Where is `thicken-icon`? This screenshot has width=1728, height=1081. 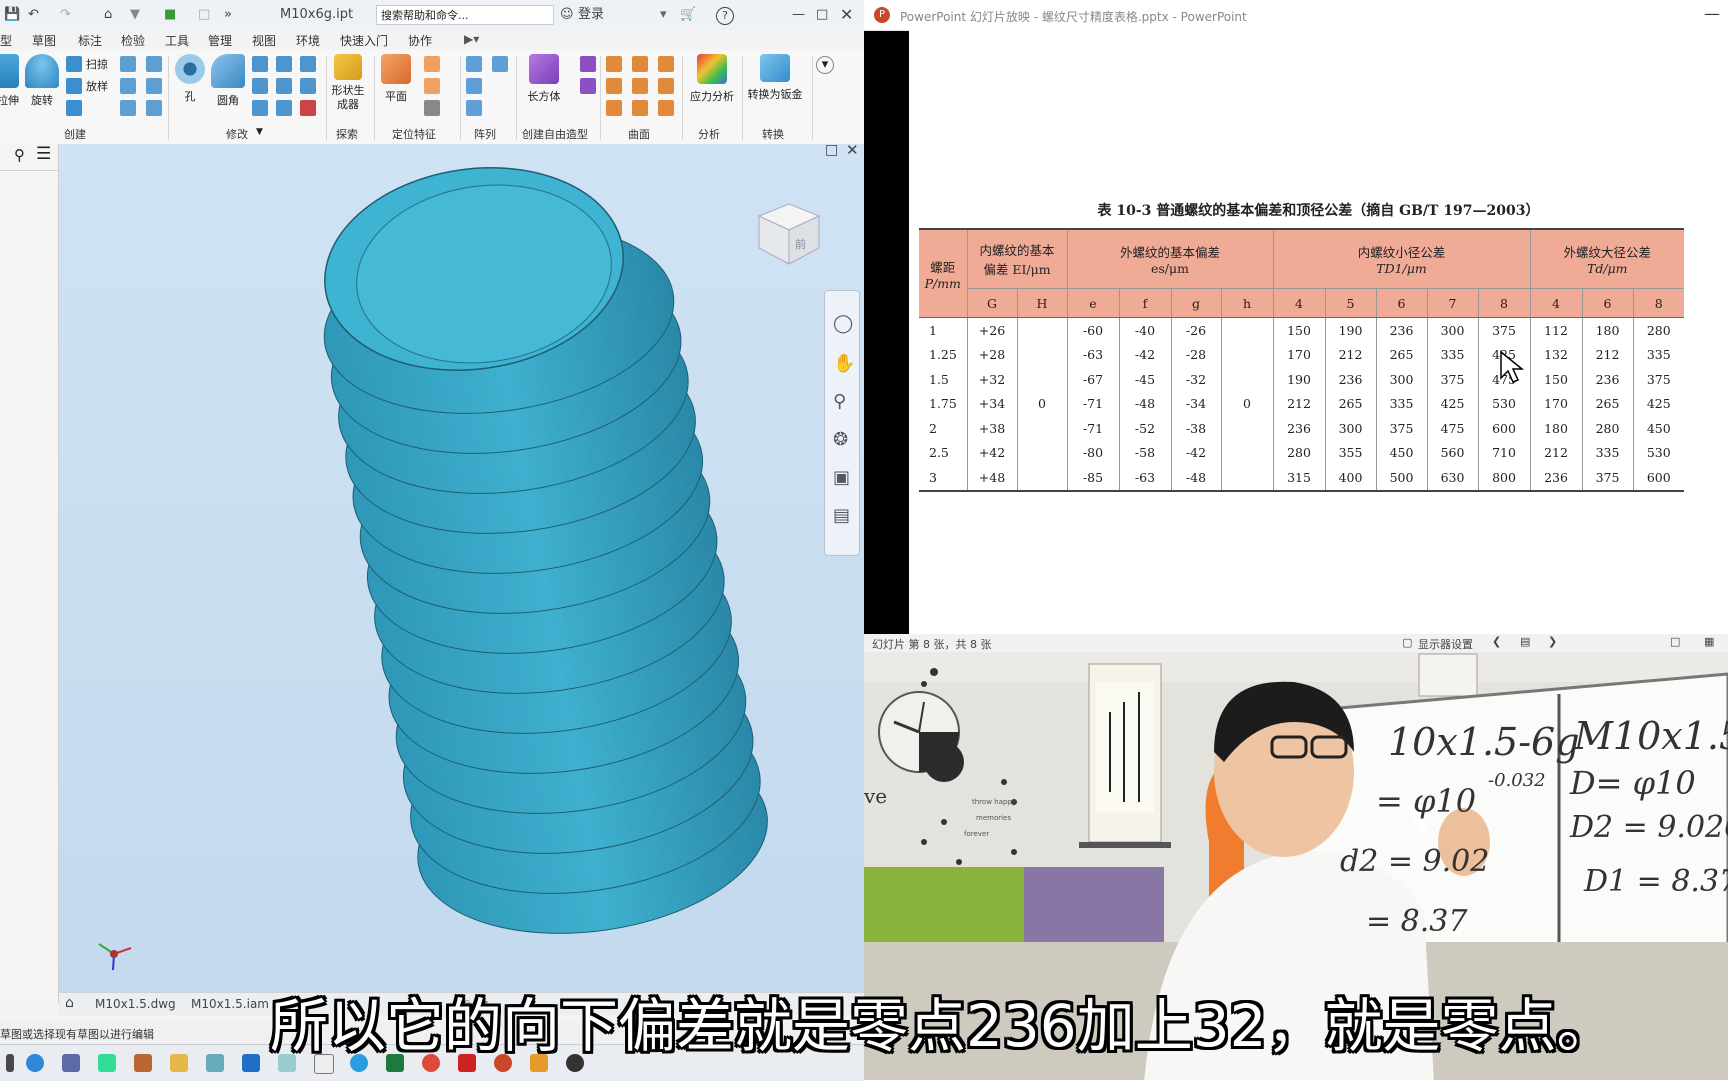 thicken-icon is located at coordinates (284, 108).